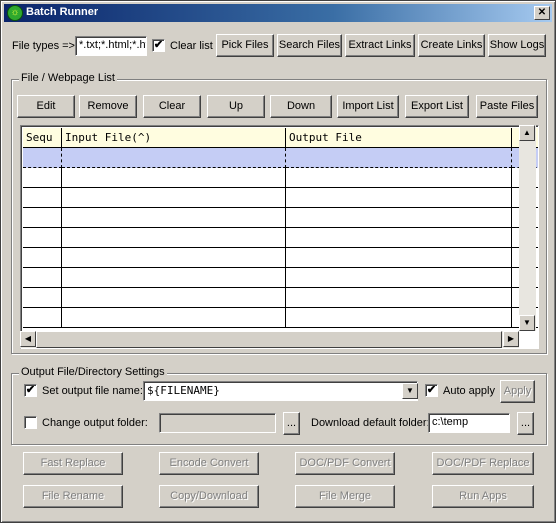  Describe the element at coordinates (68, 78) in the screenshot. I see `file-list-group-title: File / Webpage List` at that location.